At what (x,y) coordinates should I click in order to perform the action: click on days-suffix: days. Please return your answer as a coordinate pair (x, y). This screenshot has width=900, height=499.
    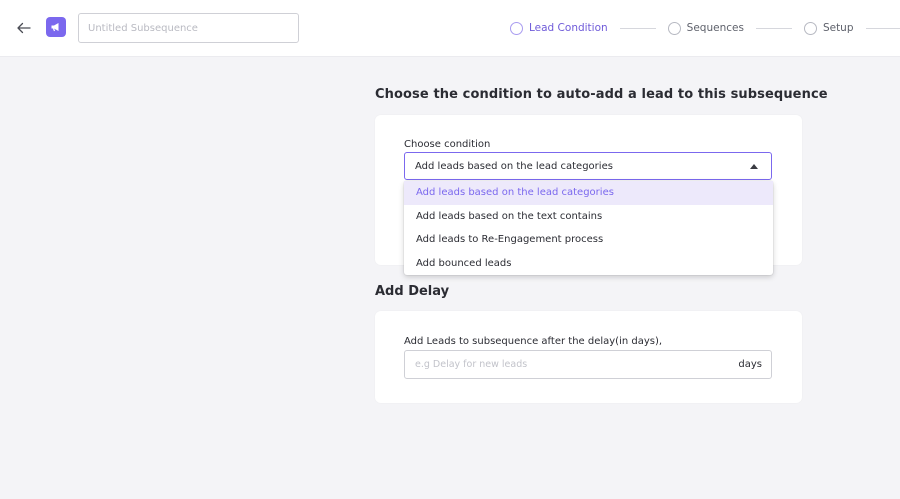
    Looking at the image, I should click on (750, 364).